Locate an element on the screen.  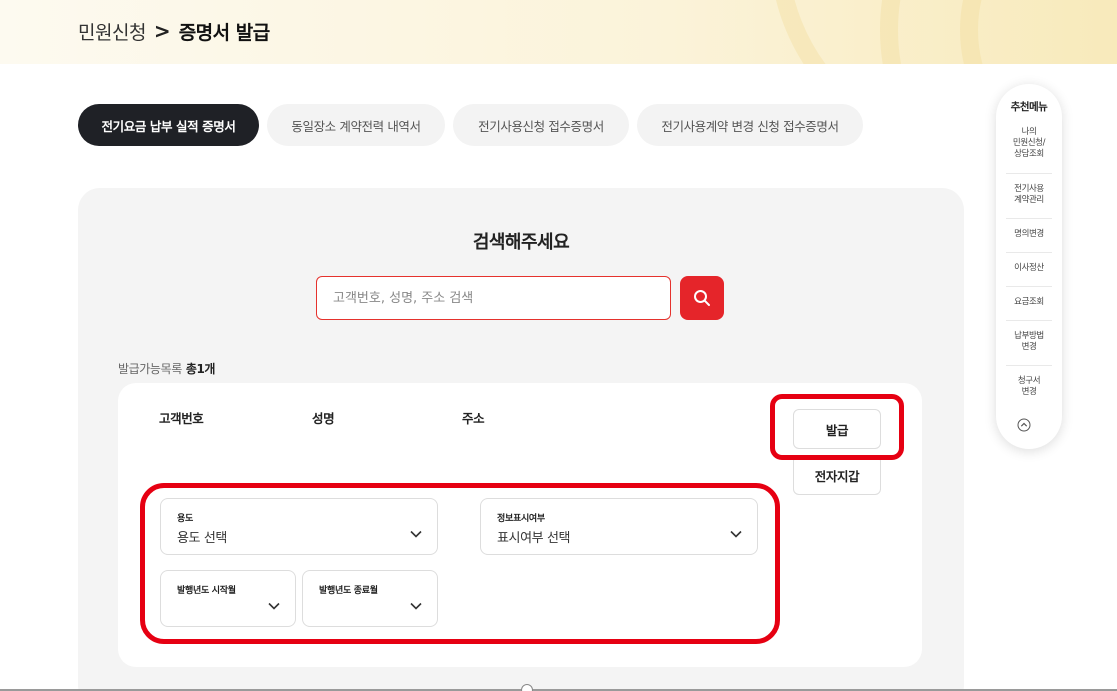
info-display-select-label: 정보표시여부 is located at coordinates (521, 519).